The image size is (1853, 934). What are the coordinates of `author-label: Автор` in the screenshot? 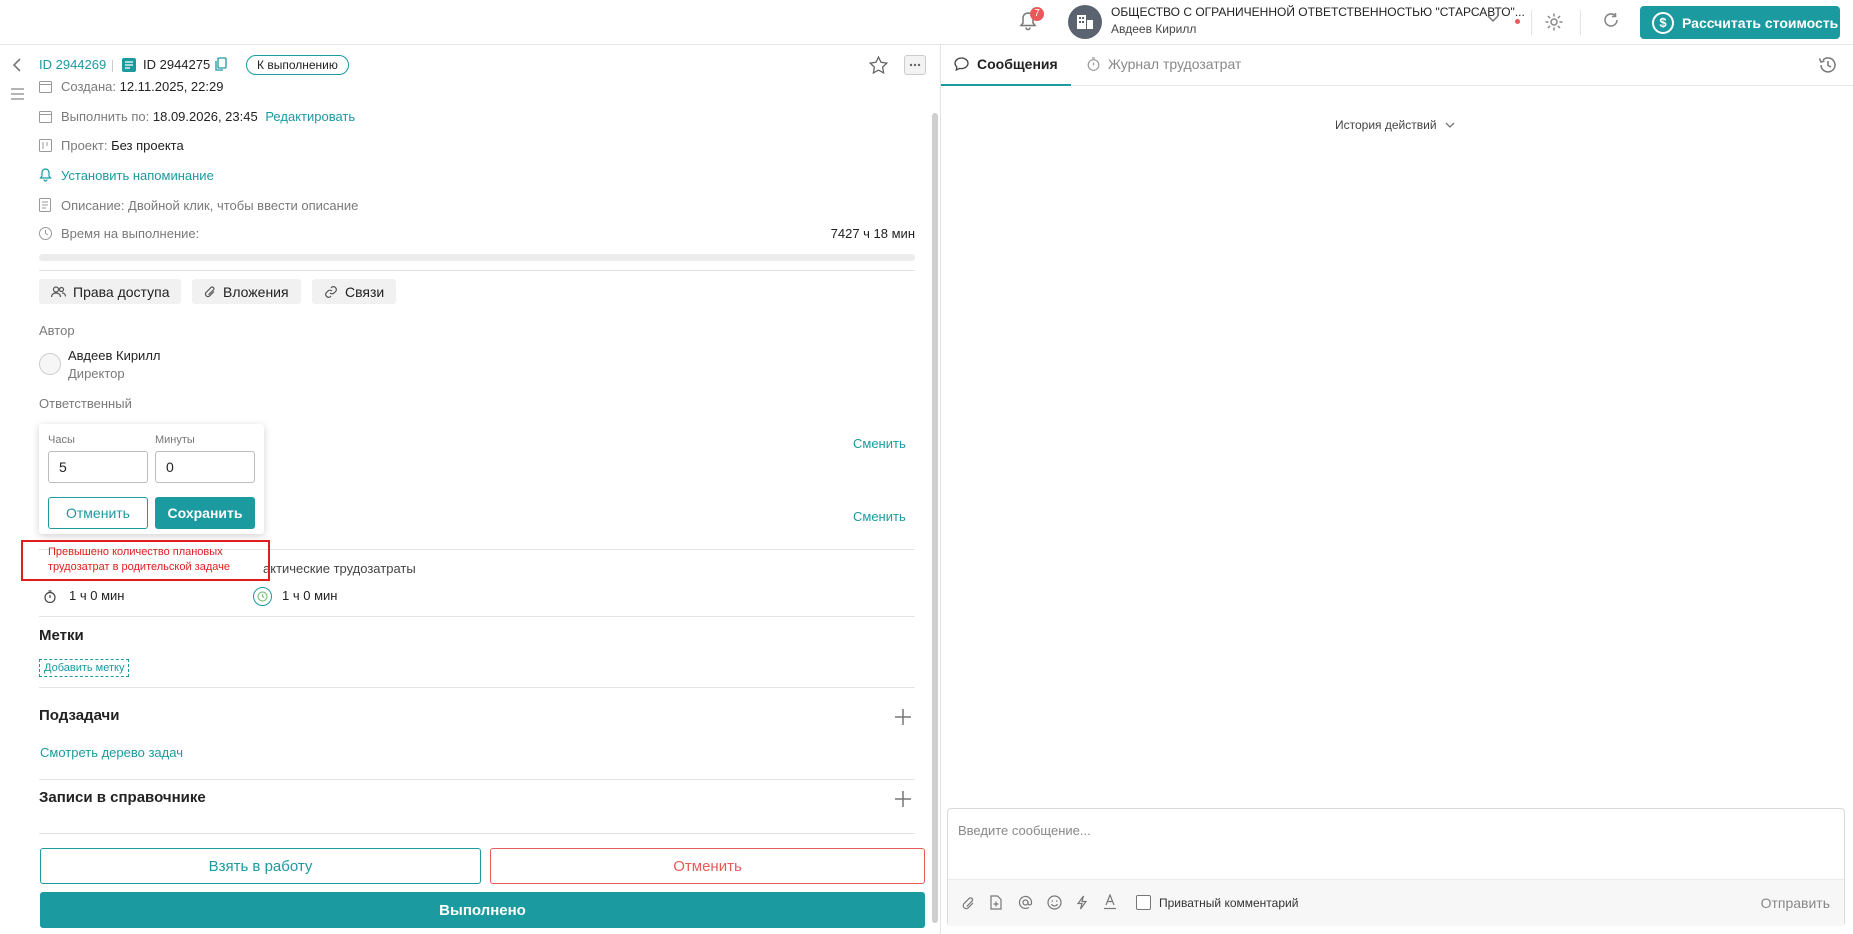 It's located at (57, 330).